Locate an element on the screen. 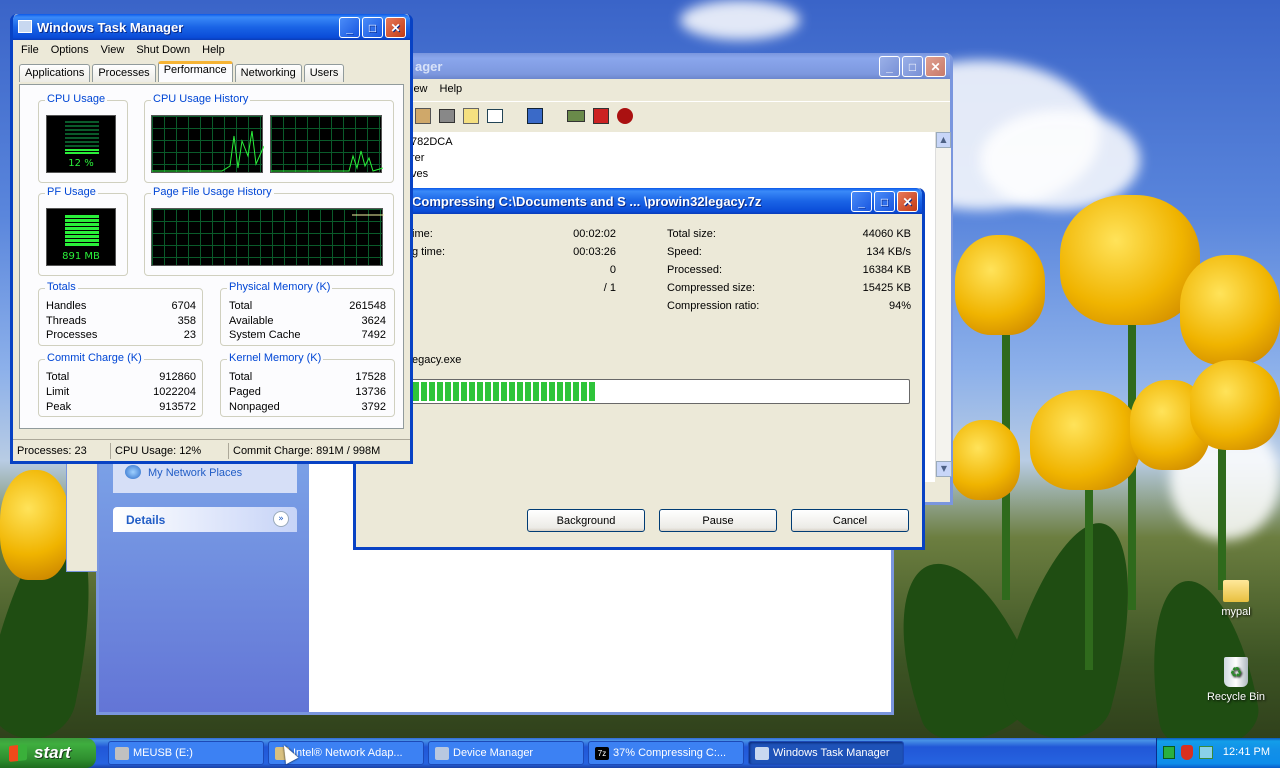  desktop-icon-recycle-bin: ♻ Recycle Bin is located at coordinates (1236, 680).